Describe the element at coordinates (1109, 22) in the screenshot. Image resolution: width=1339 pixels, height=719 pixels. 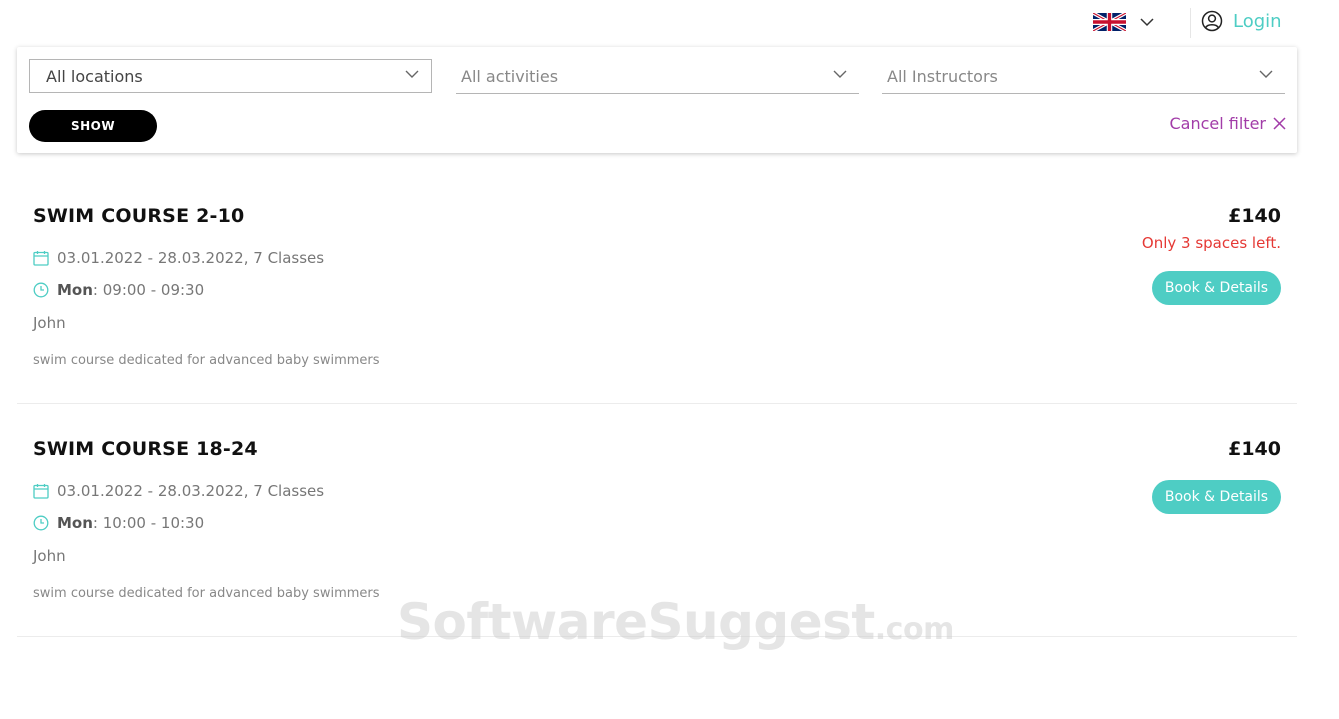
I see `uk-flag-icon` at that location.